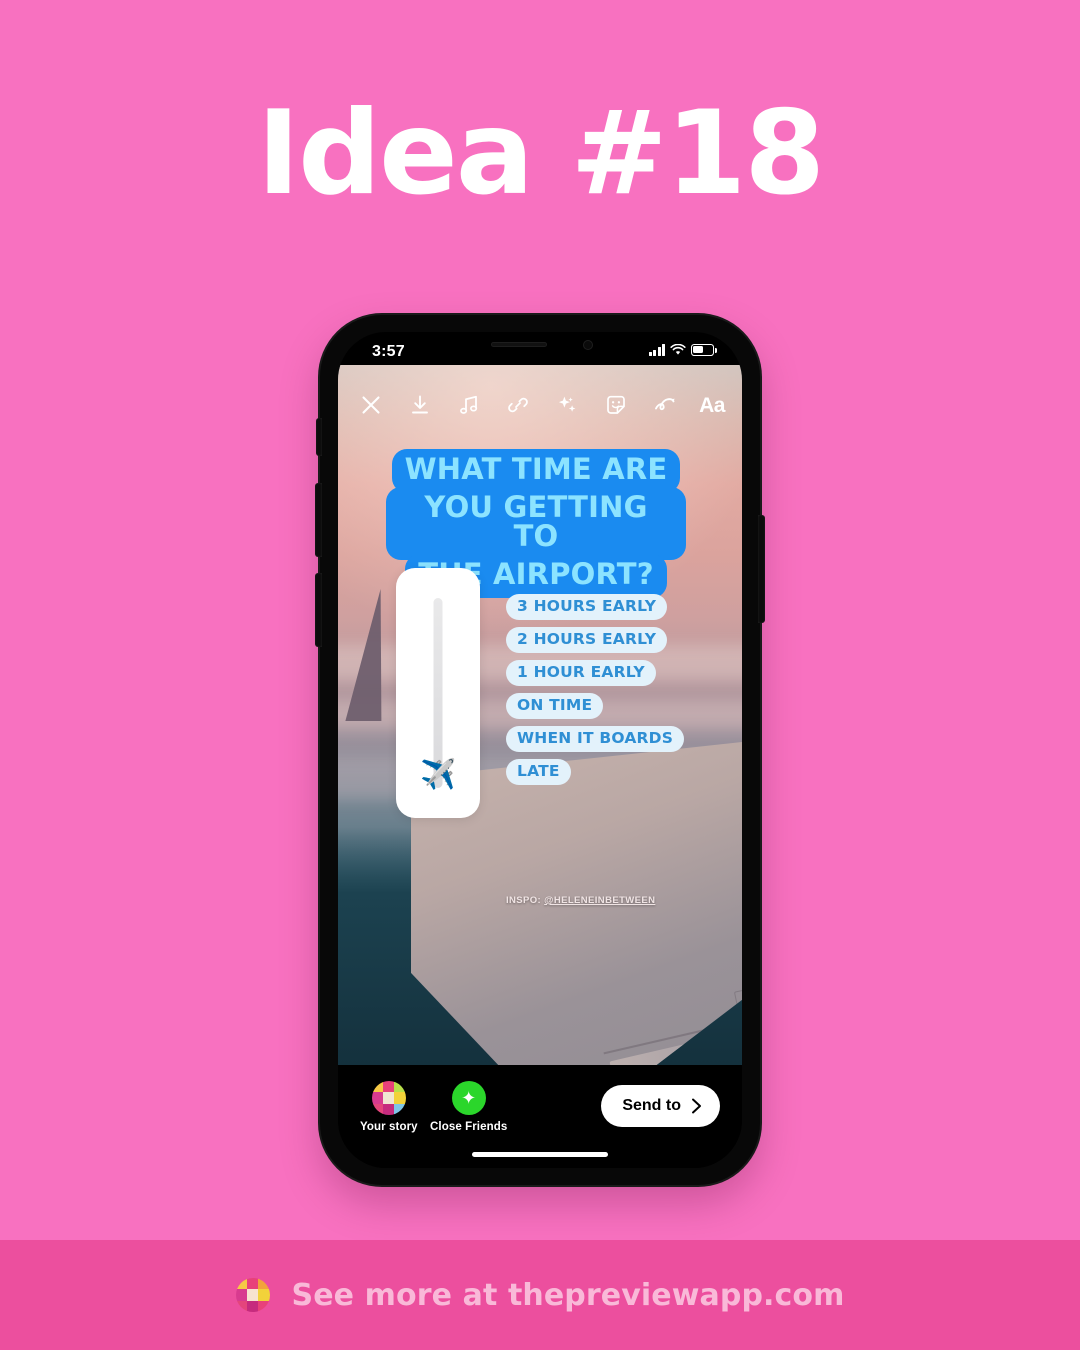 This screenshot has height=1350, width=1080. Describe the element at coordinates (538, 772) in the screenshot. I see `answer-chip: LATE` at that location.